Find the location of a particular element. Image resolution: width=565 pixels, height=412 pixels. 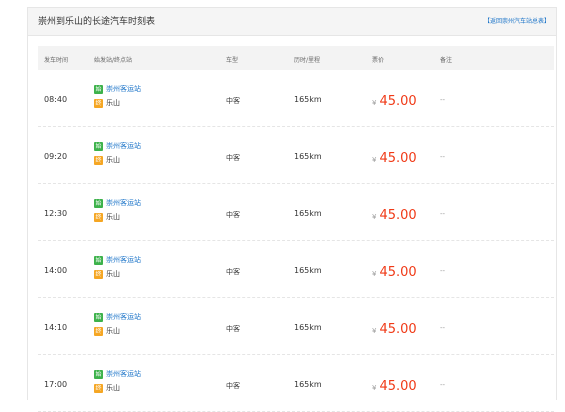

departure-time: 08:40 is located at coordinates (56, 99).